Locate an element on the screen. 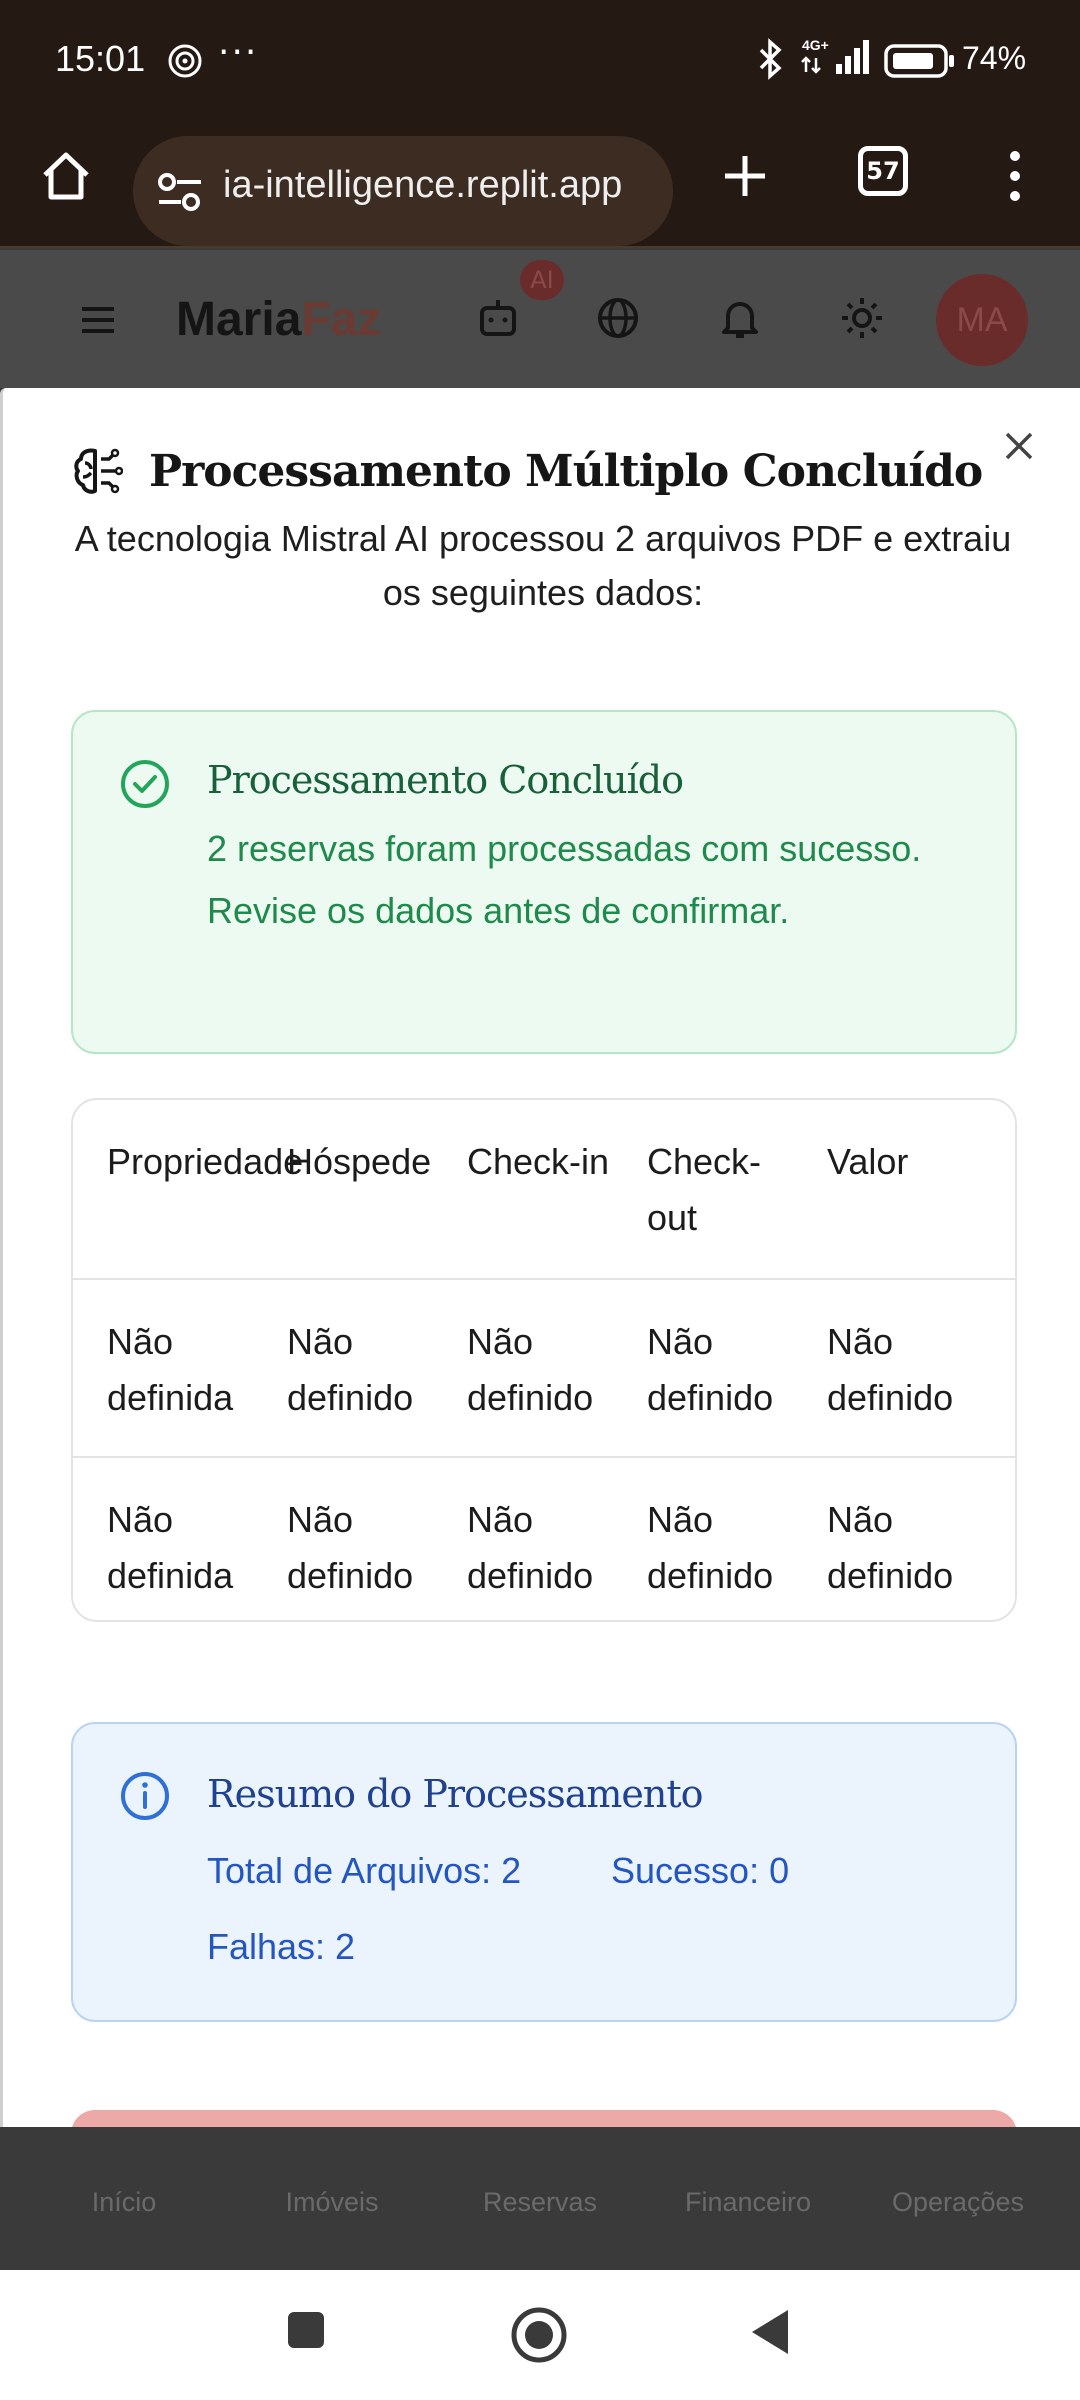 The height and width of the screenshot is (2400, 1080). home-button is located at coordinates (66, 176).